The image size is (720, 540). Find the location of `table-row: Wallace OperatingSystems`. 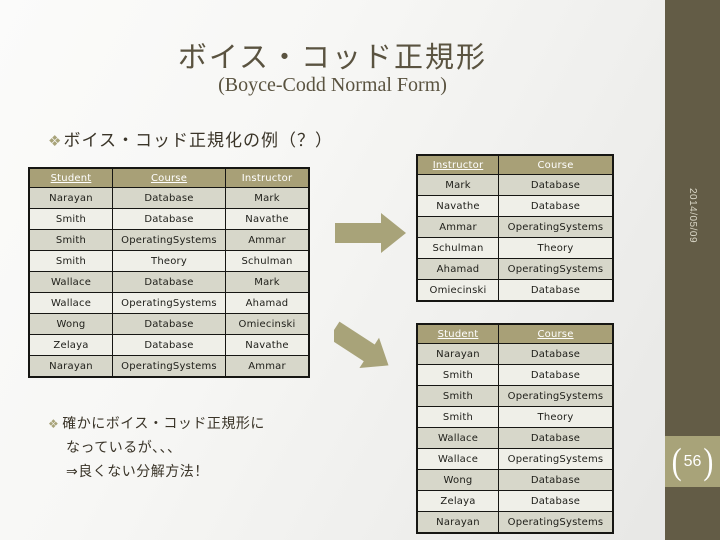

table-row: Wallace OperatingSystems is located at coordinates (515, 459).